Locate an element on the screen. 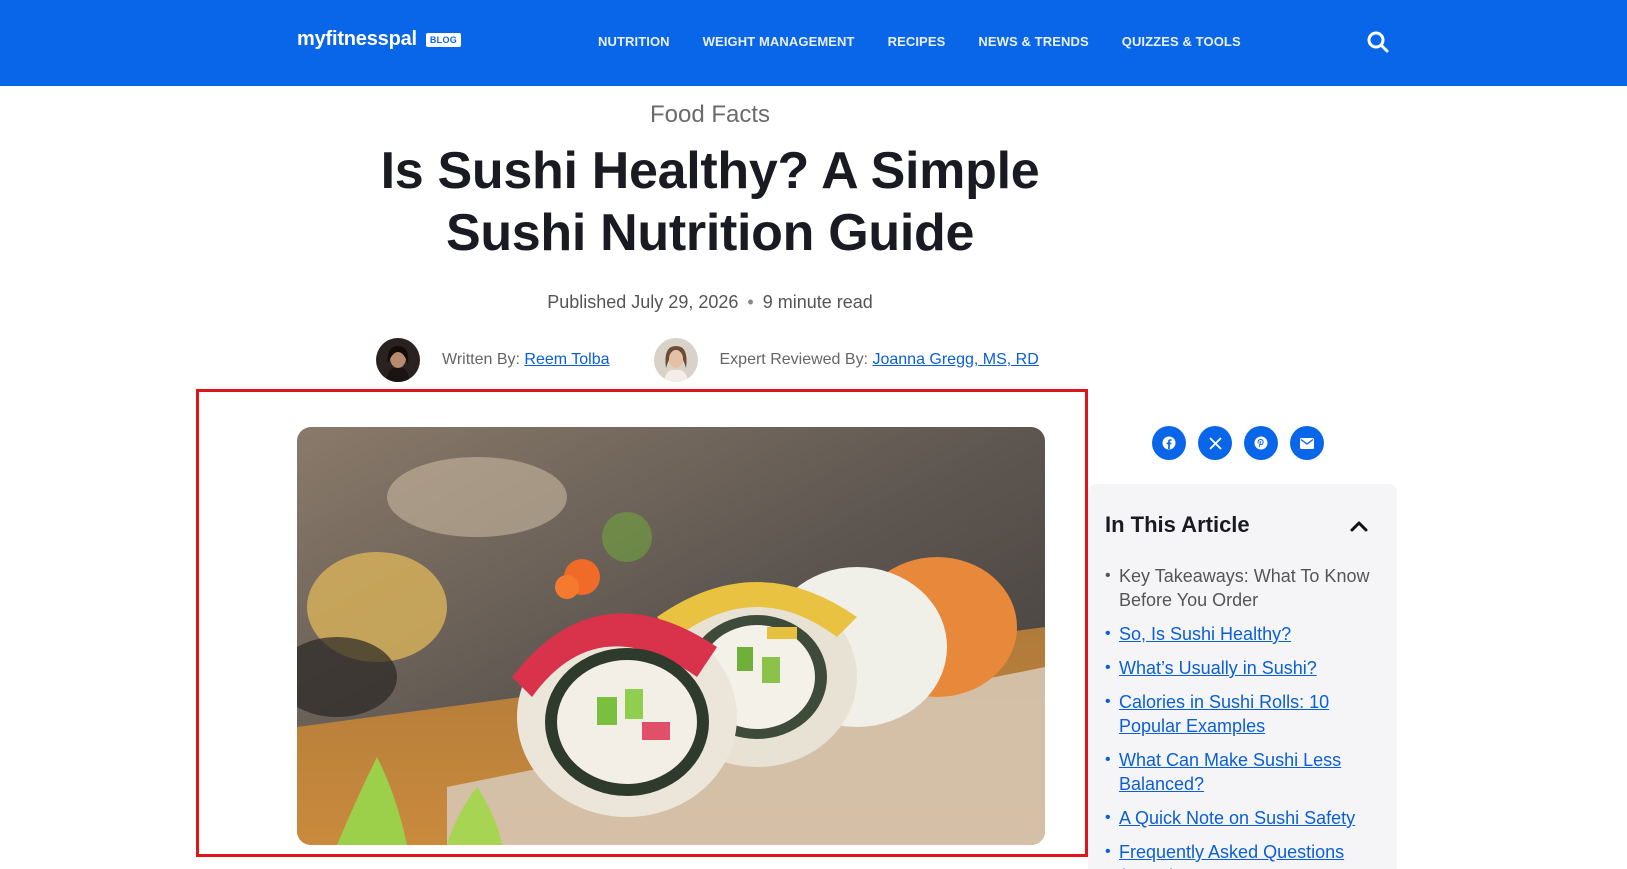 The height and width of the screenshot is (869, 1627). search-icon is located at coordinates (1378, 42).